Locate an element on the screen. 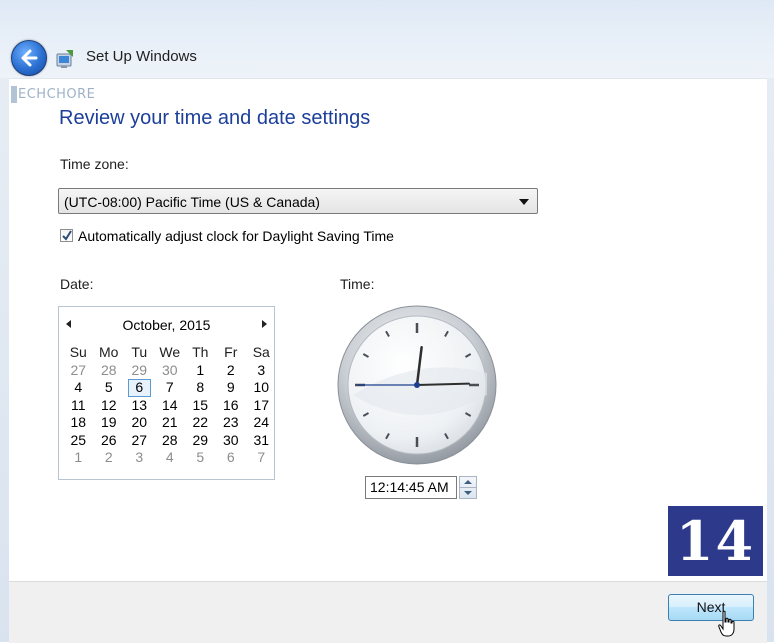  calendar-day: 21 is located at coordinates (170, 423).